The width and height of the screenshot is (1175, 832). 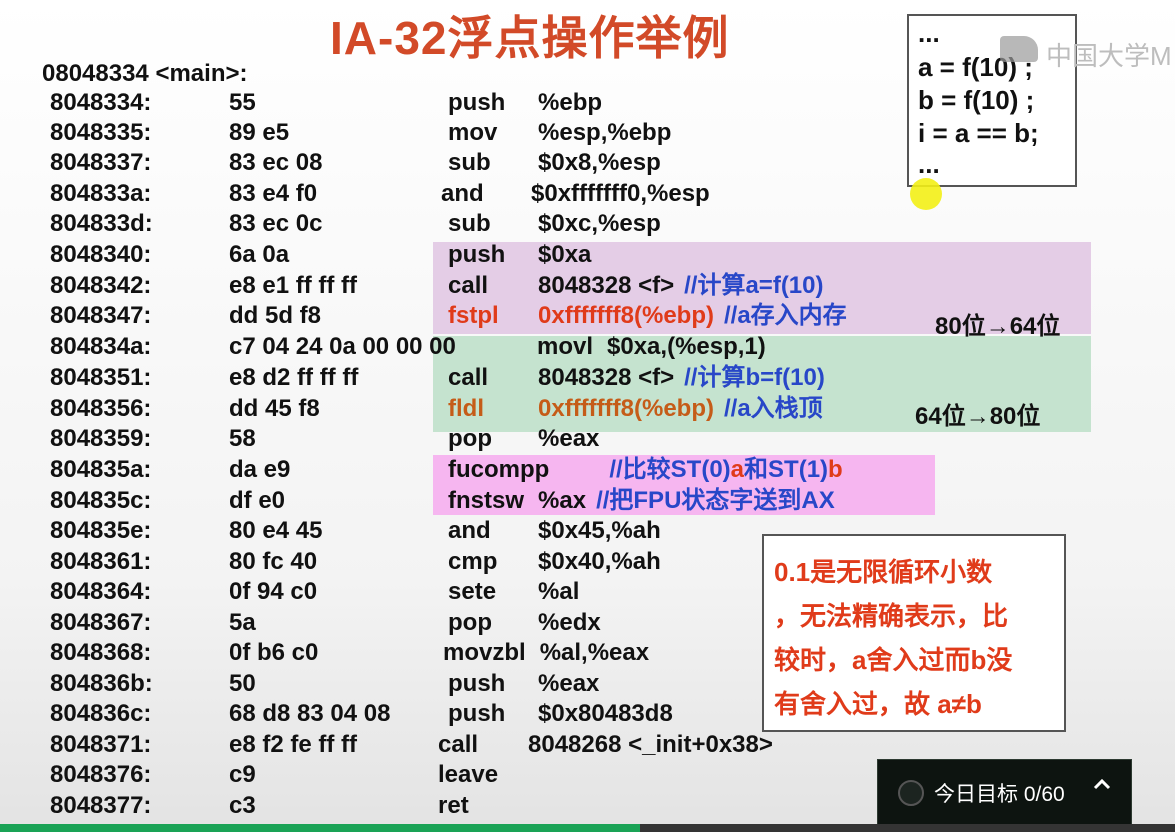 I want to click on operands: $0xfffffff0,%esp, so click(x=620, y=193).